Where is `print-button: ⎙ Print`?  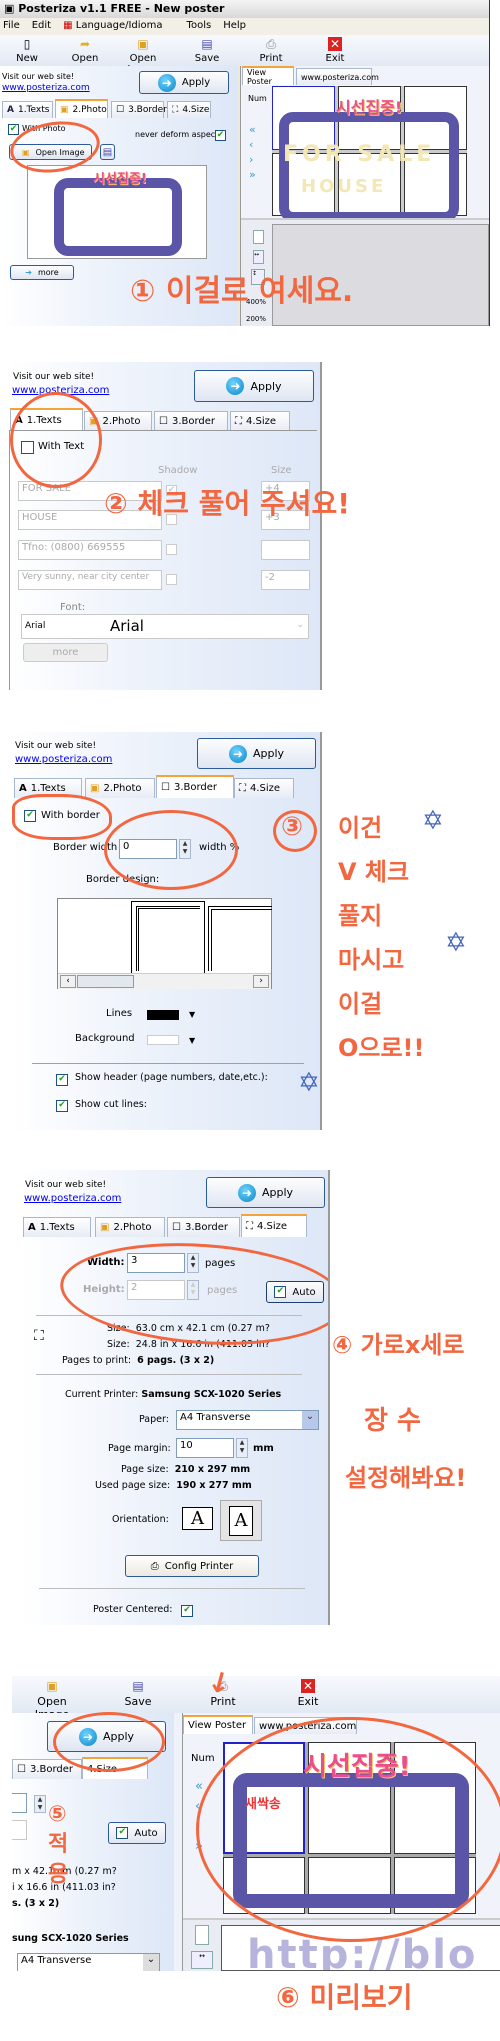 print-button: ⎙ Print is located at coordinates (271, 50).